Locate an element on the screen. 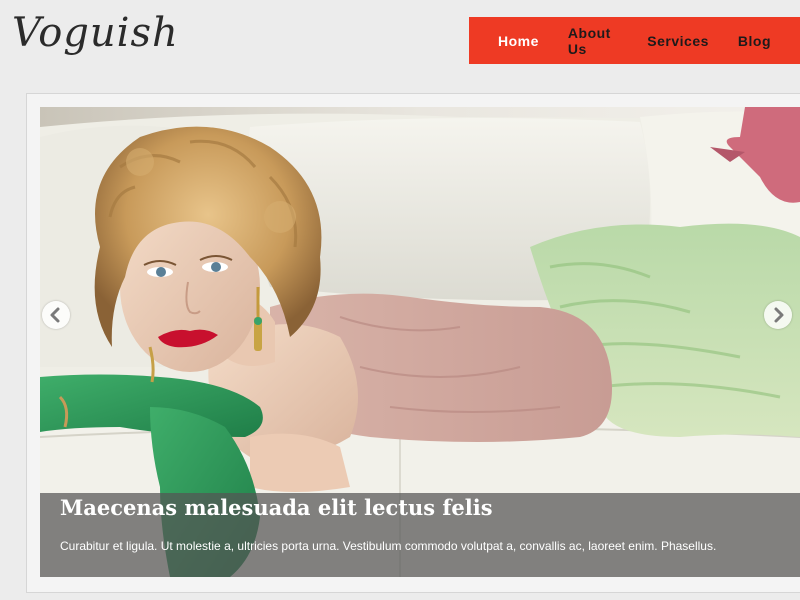  nav-item-services: Services is located at coordinates (678, 41).